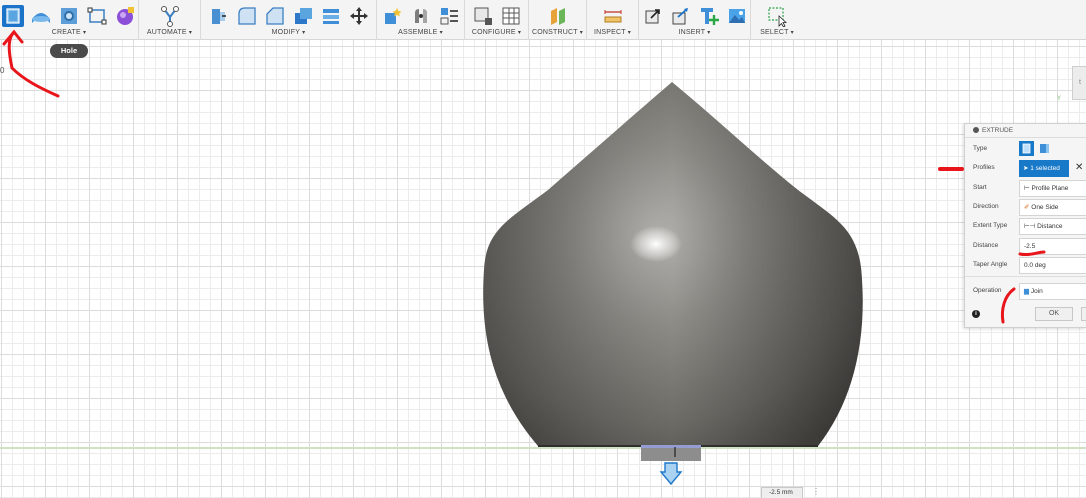  I want to click on assemble-menu: ASSEMBLE ▾, so click(420, 32).